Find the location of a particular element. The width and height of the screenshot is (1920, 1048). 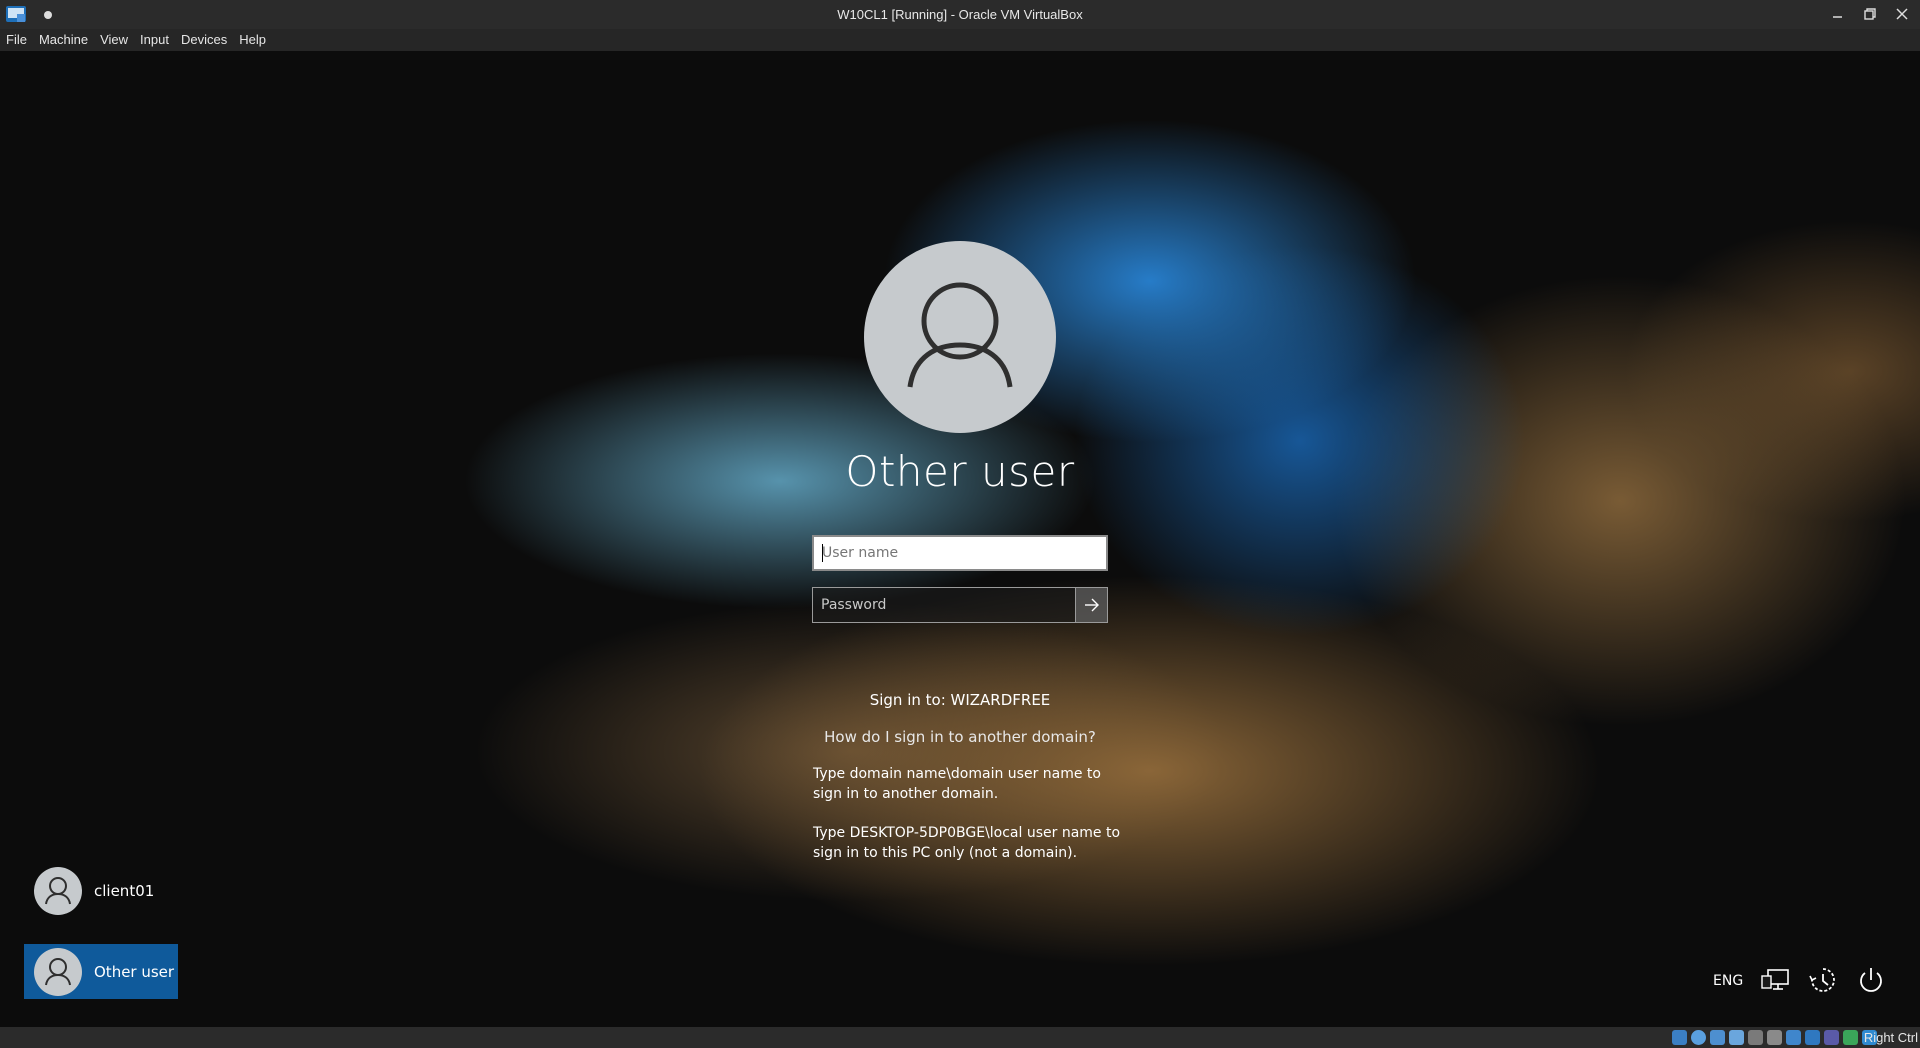

audio-icon is located at coordinates (1717, 1037).